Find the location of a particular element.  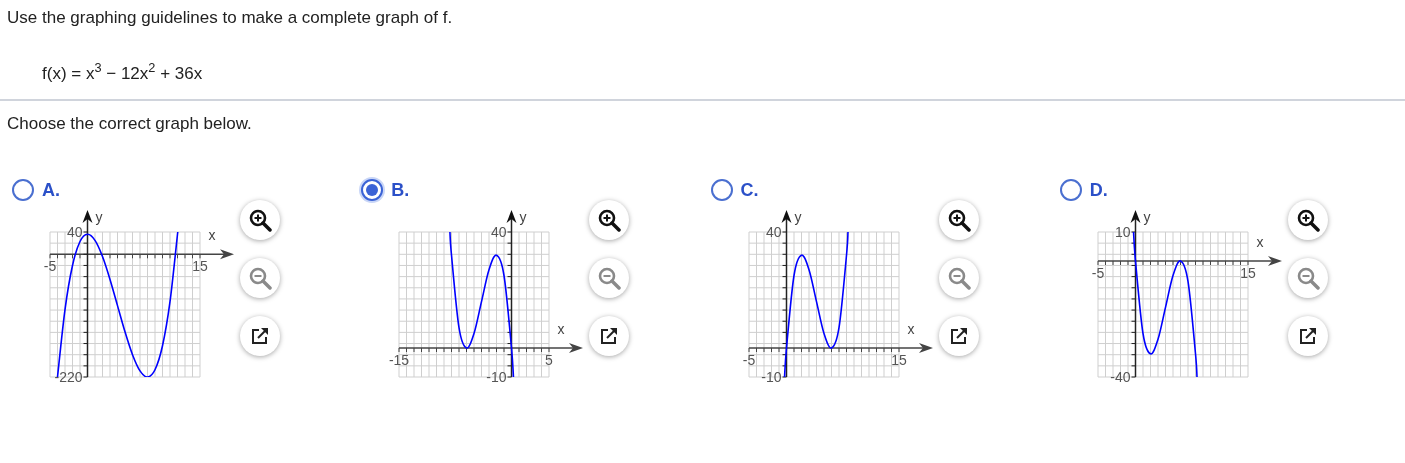

option-label: C. is located at coordinates (749, 190).